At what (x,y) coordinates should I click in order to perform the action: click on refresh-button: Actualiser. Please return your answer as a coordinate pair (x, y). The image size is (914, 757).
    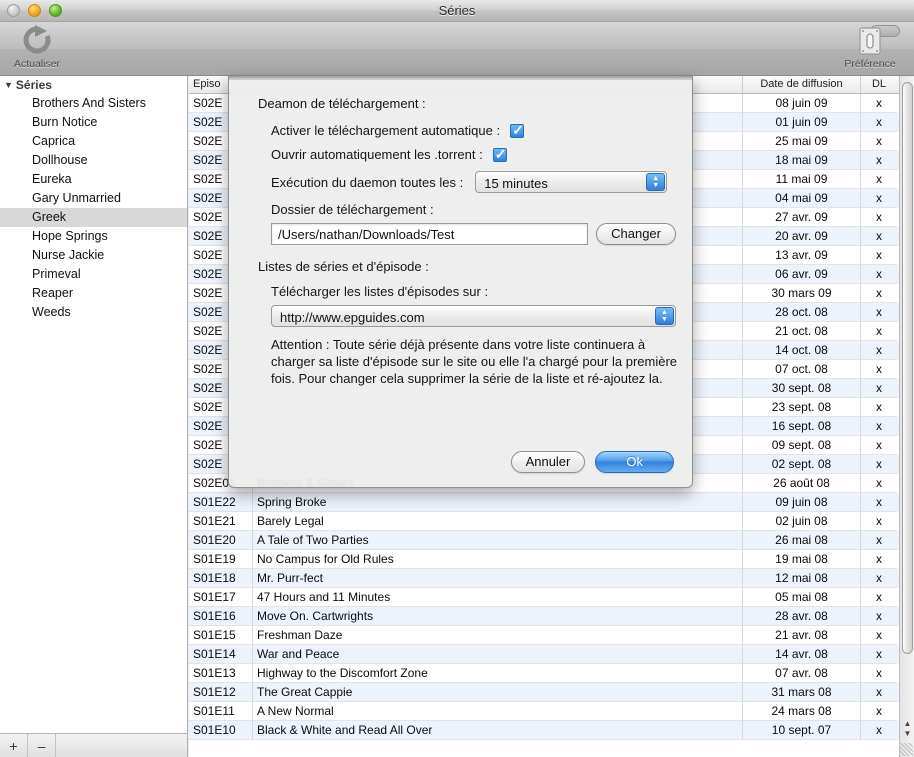
    Looking at the image, I should click on (37, 47).